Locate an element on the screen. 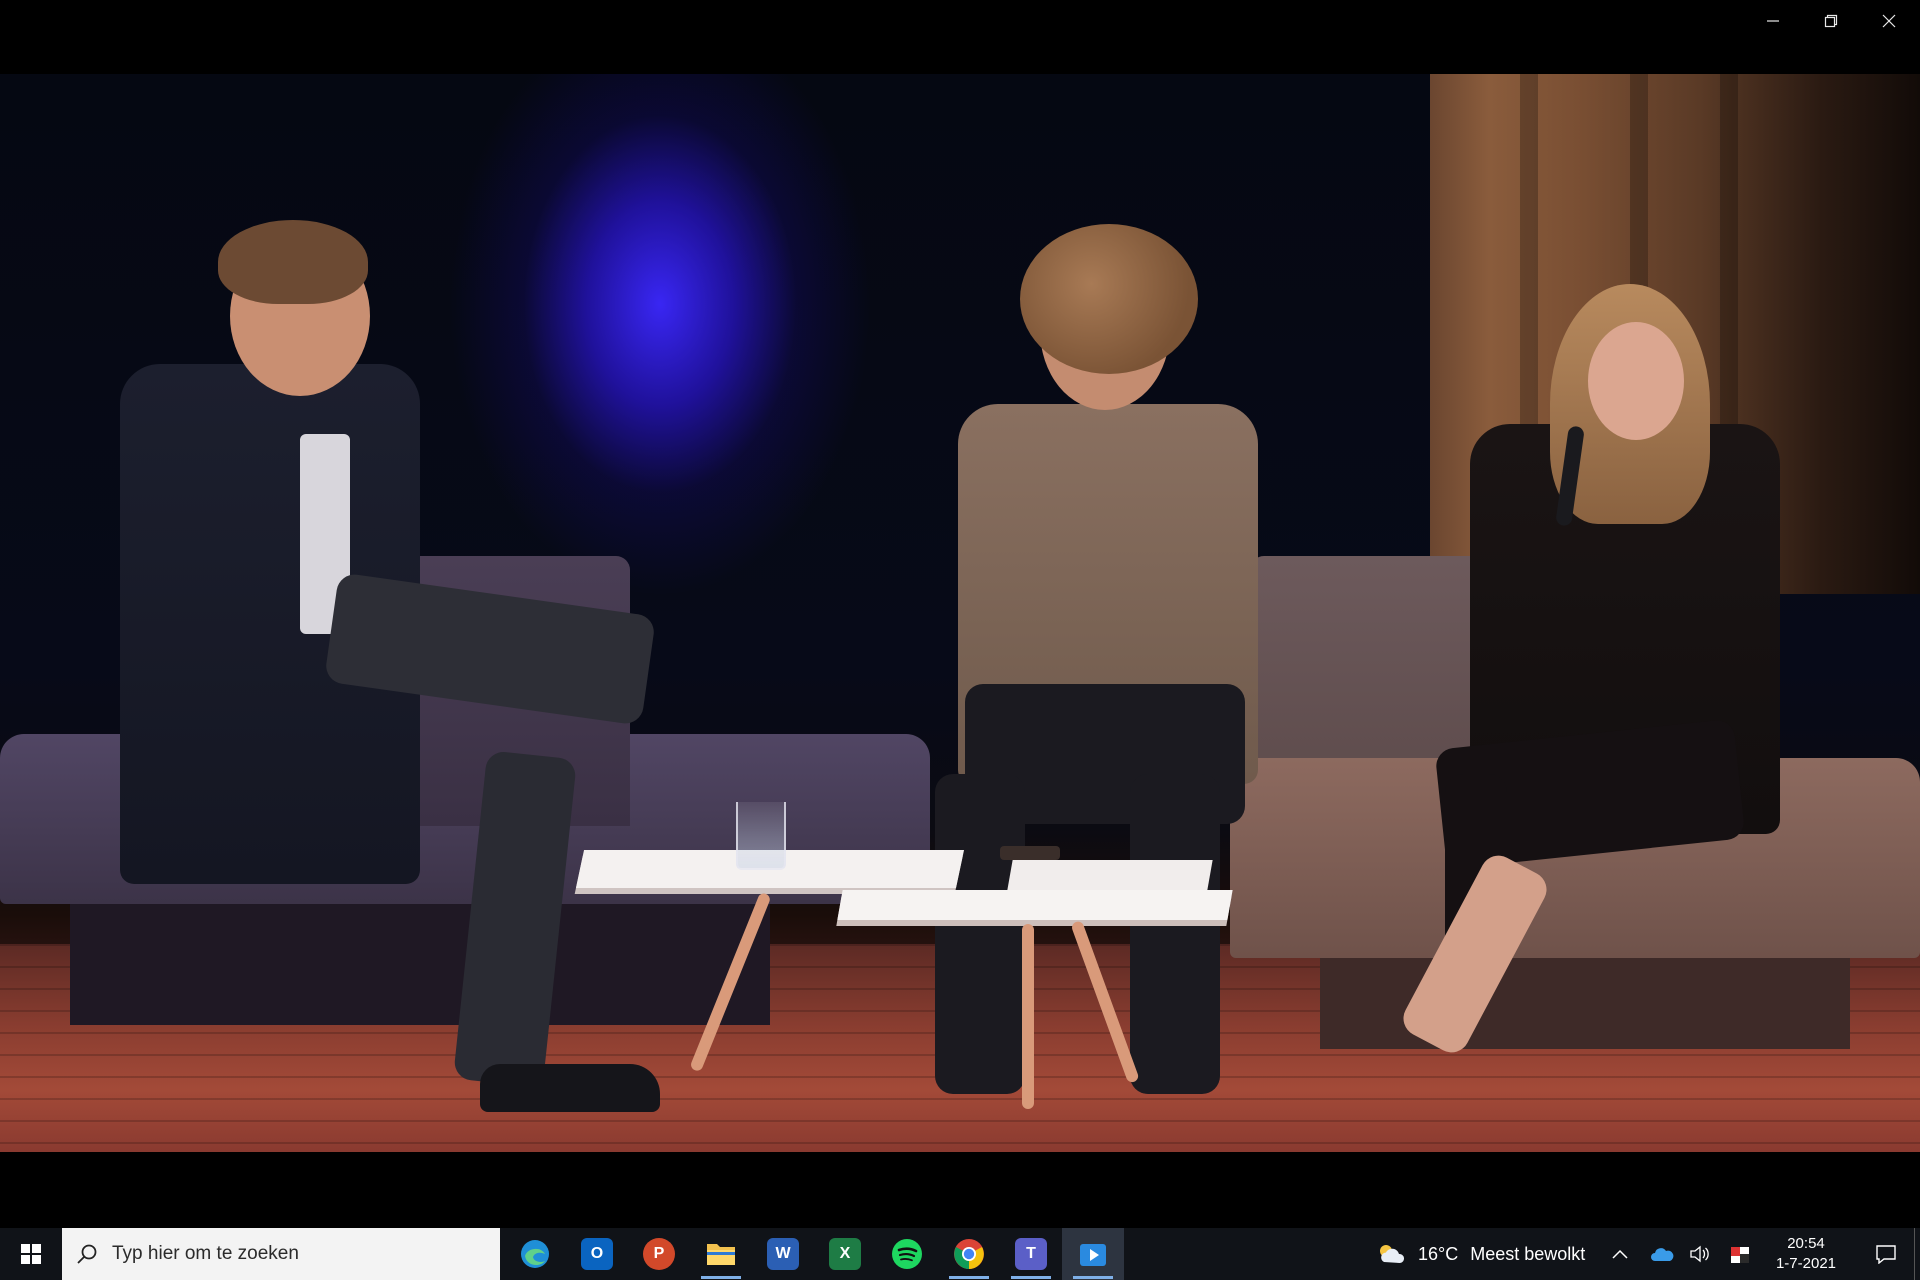 This screenshot has width=1920, height=1280. taskbar-app-word: W is located at coordinates (783, 1254).